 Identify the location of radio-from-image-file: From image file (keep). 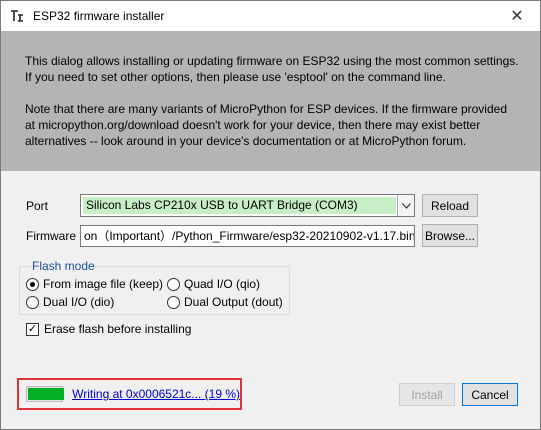
(94, 284).